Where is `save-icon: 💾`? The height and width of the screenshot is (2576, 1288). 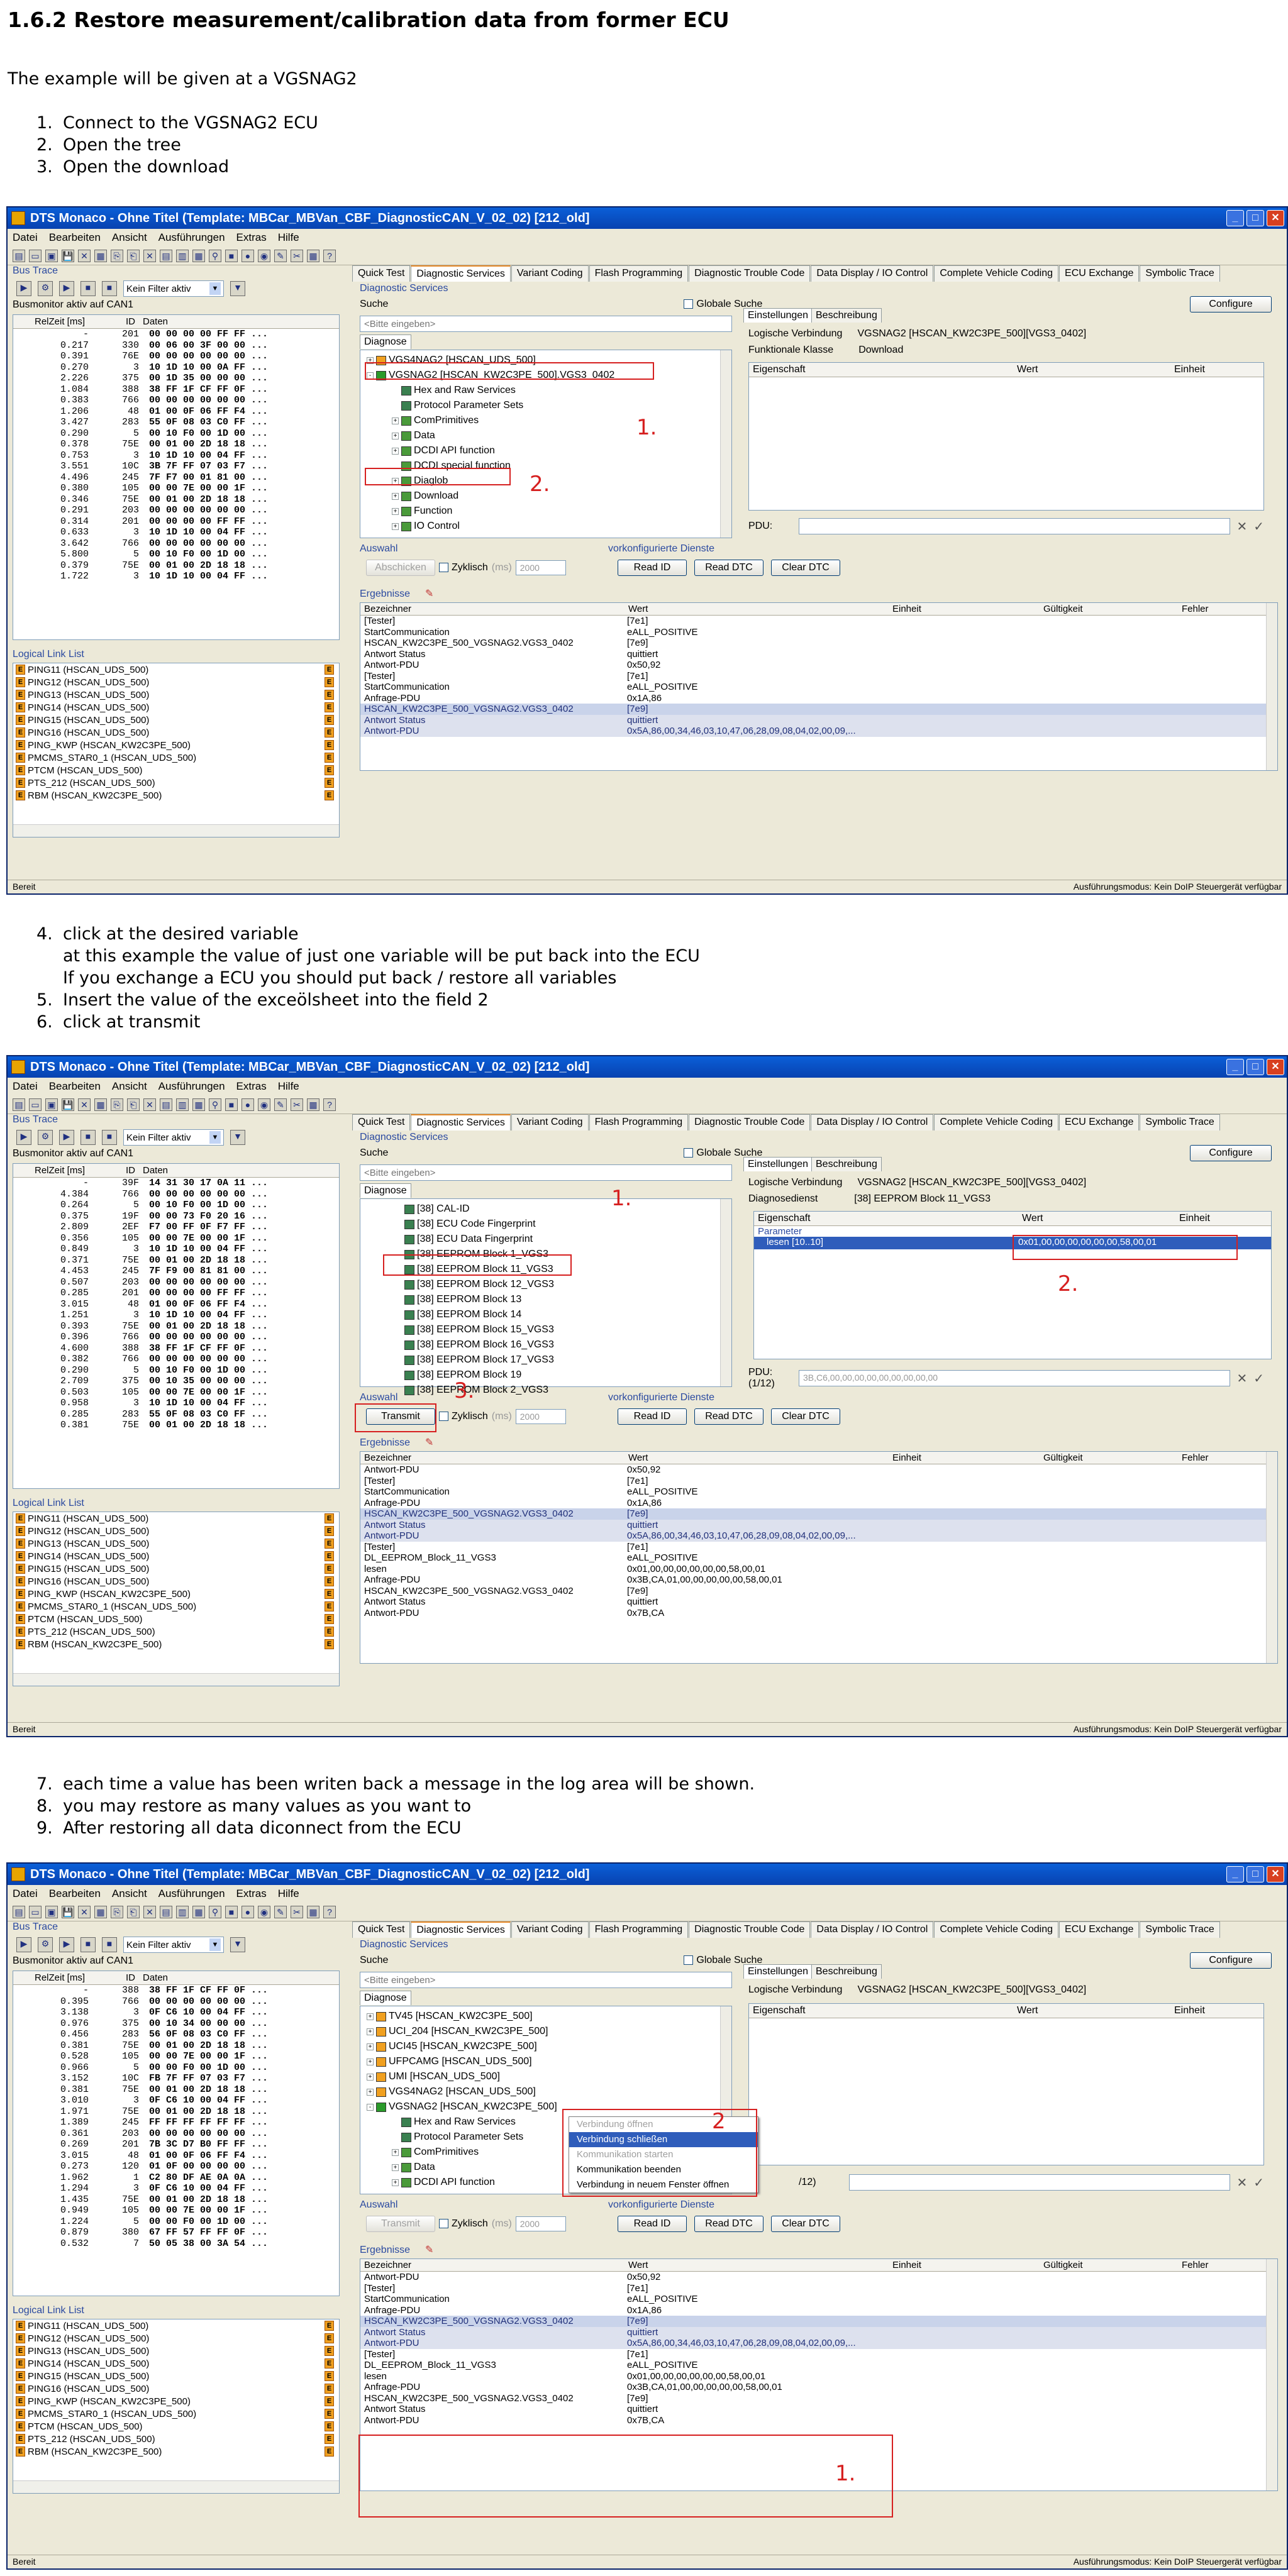 save-icon: 💾 is located at coordinates (68, 1104).